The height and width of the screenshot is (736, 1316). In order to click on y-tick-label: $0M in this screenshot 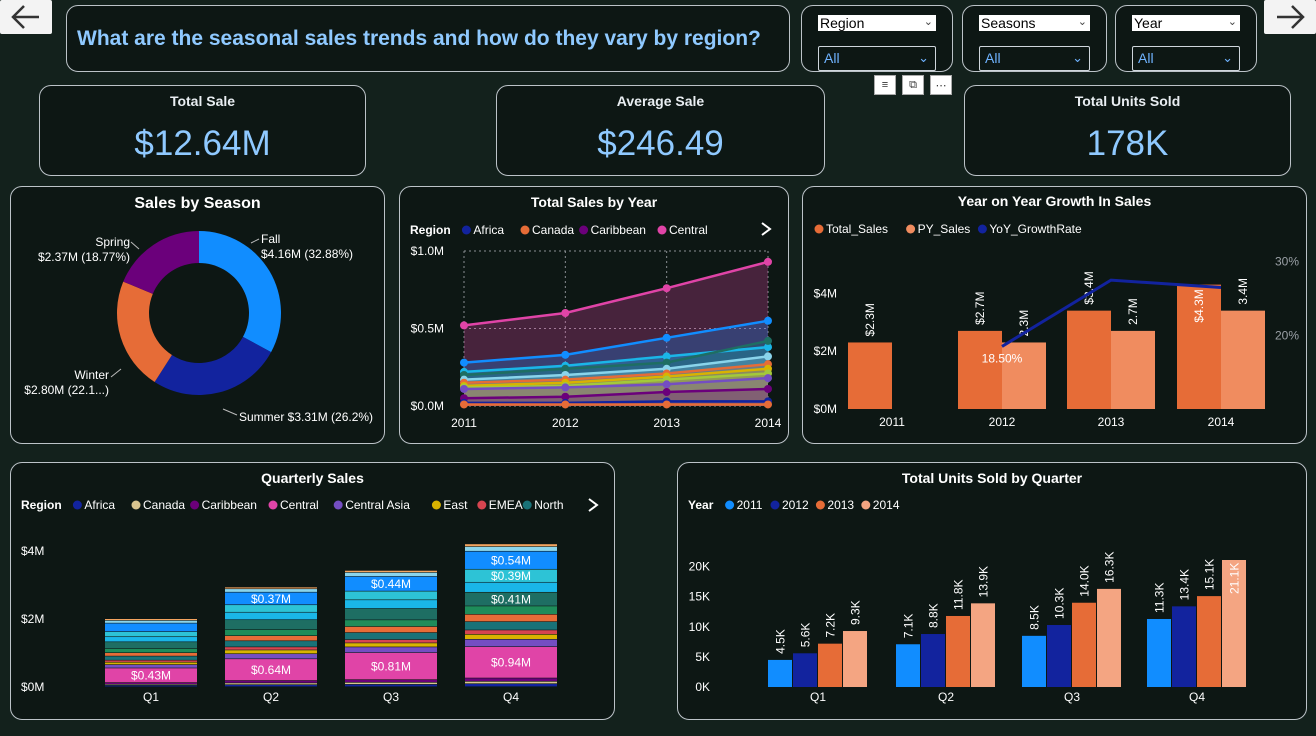, I will do `click(32, 687)`.